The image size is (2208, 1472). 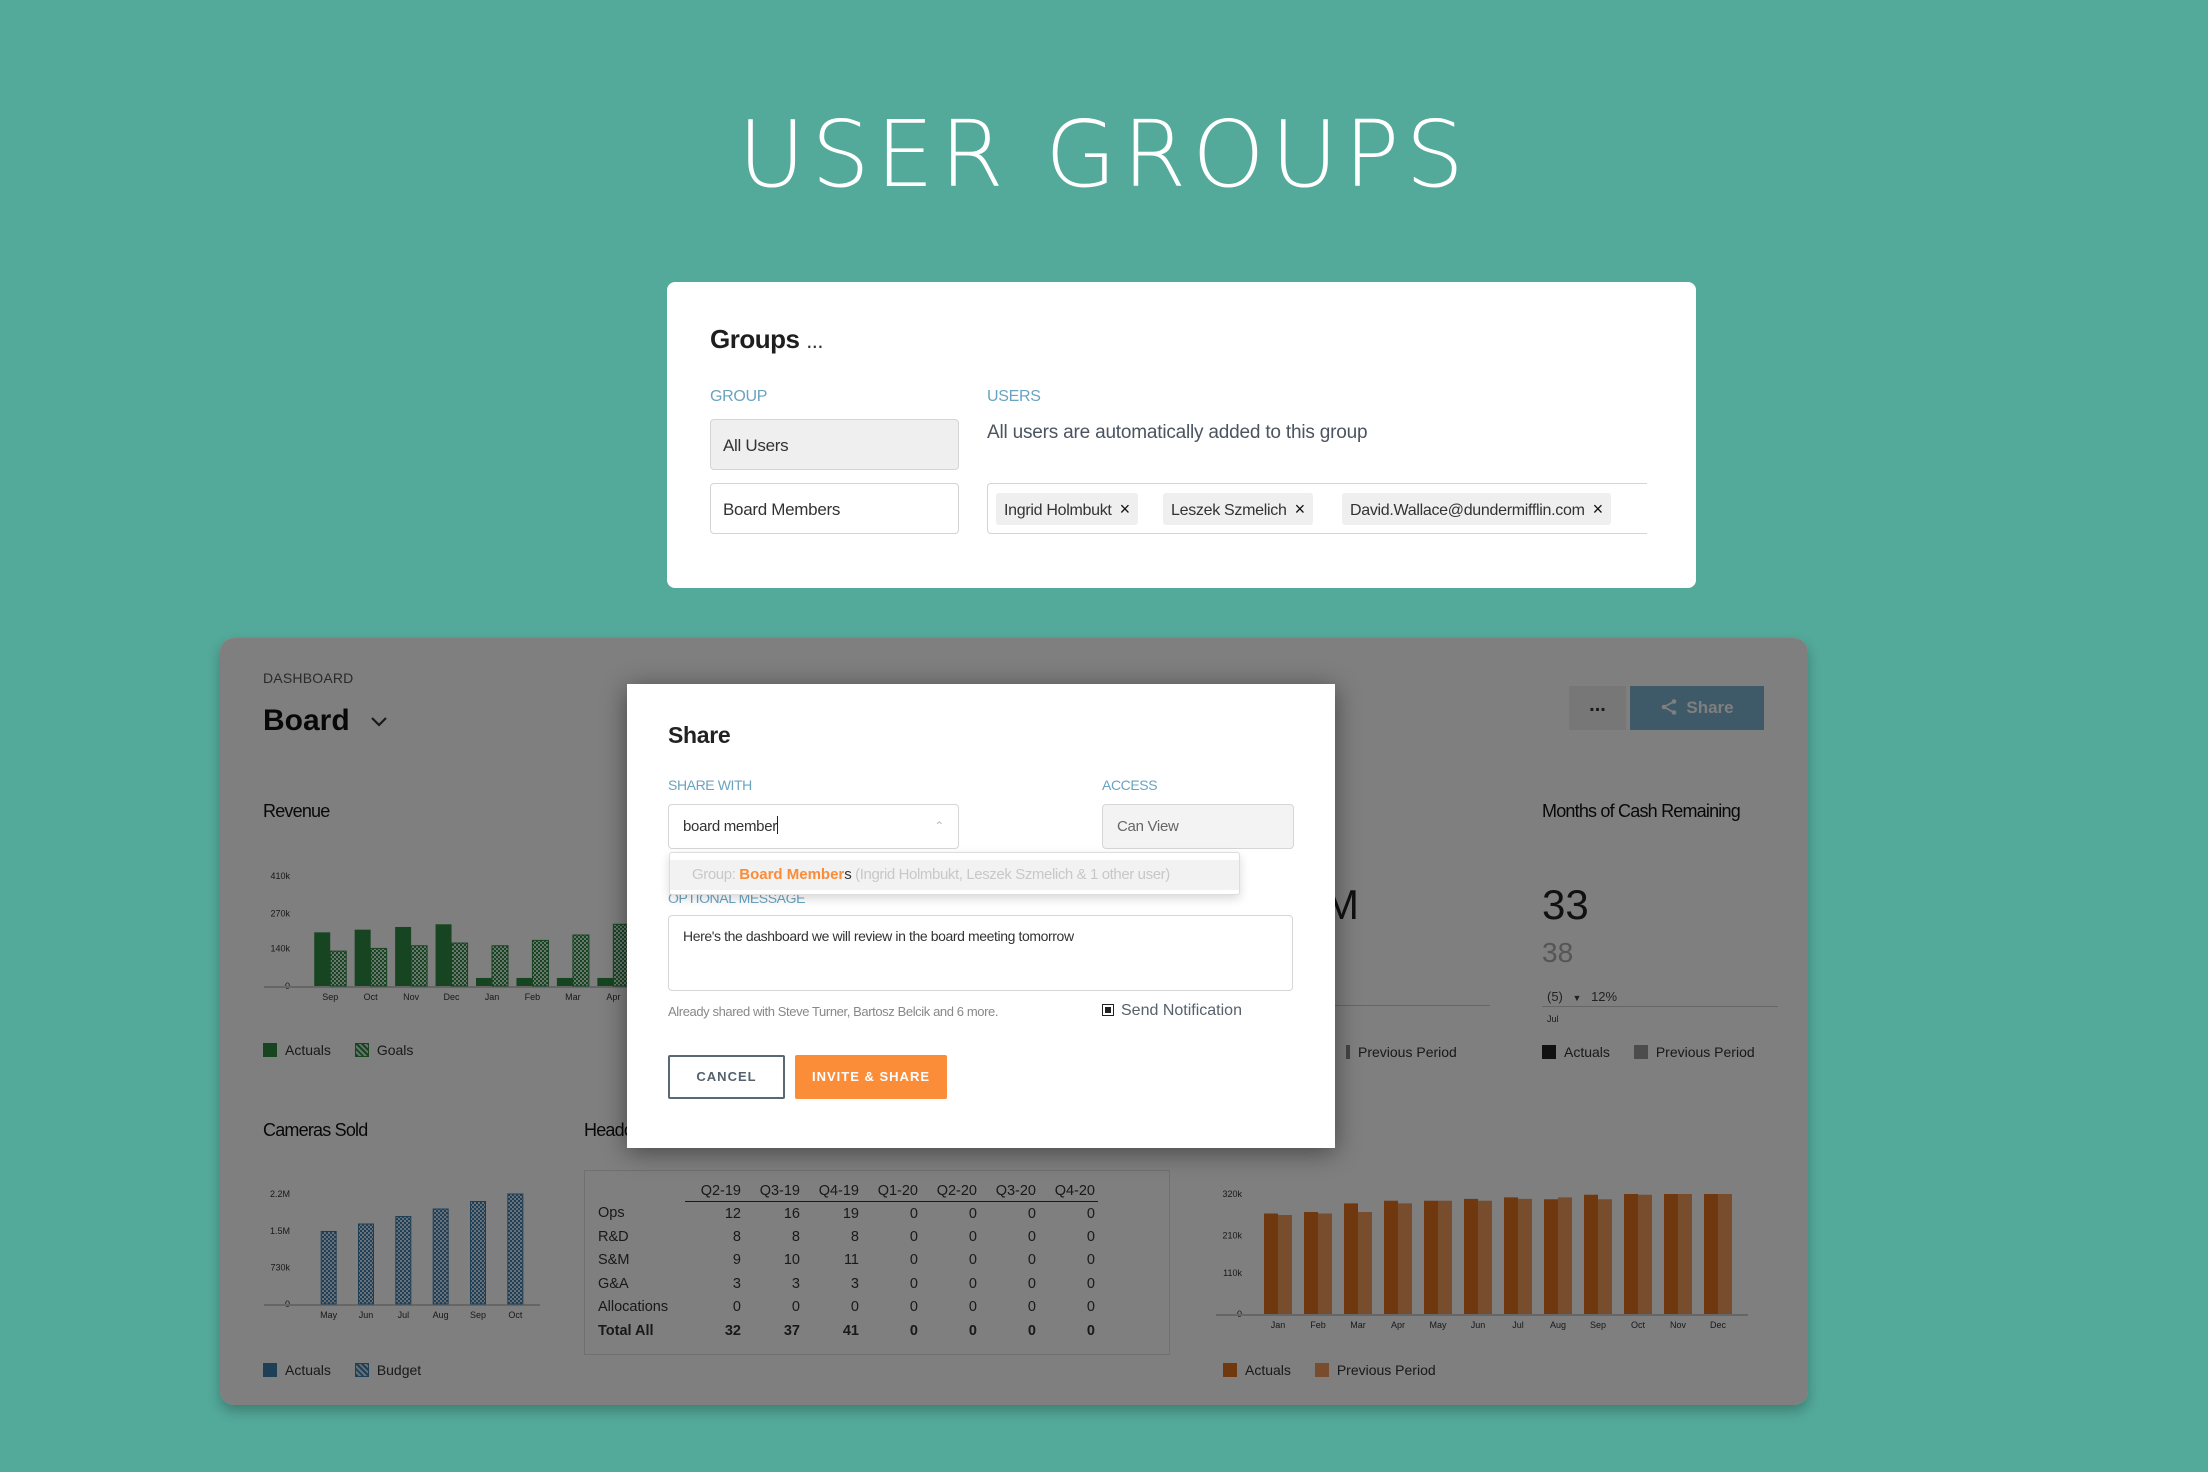 I want to click on access-label: ACCESS, so click(x=1130, y=785).